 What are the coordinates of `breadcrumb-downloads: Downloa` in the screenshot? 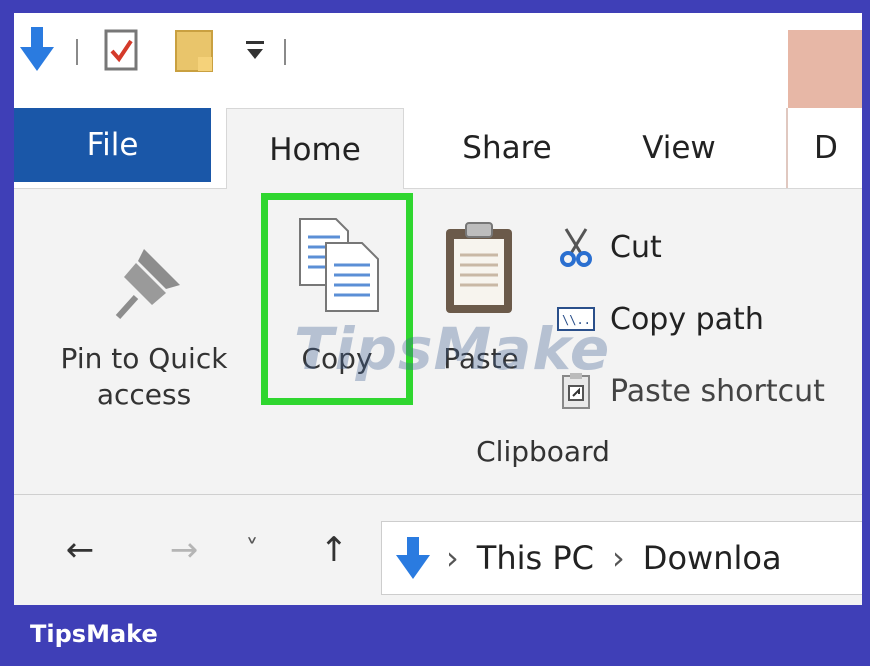 It's located at (712, 558).